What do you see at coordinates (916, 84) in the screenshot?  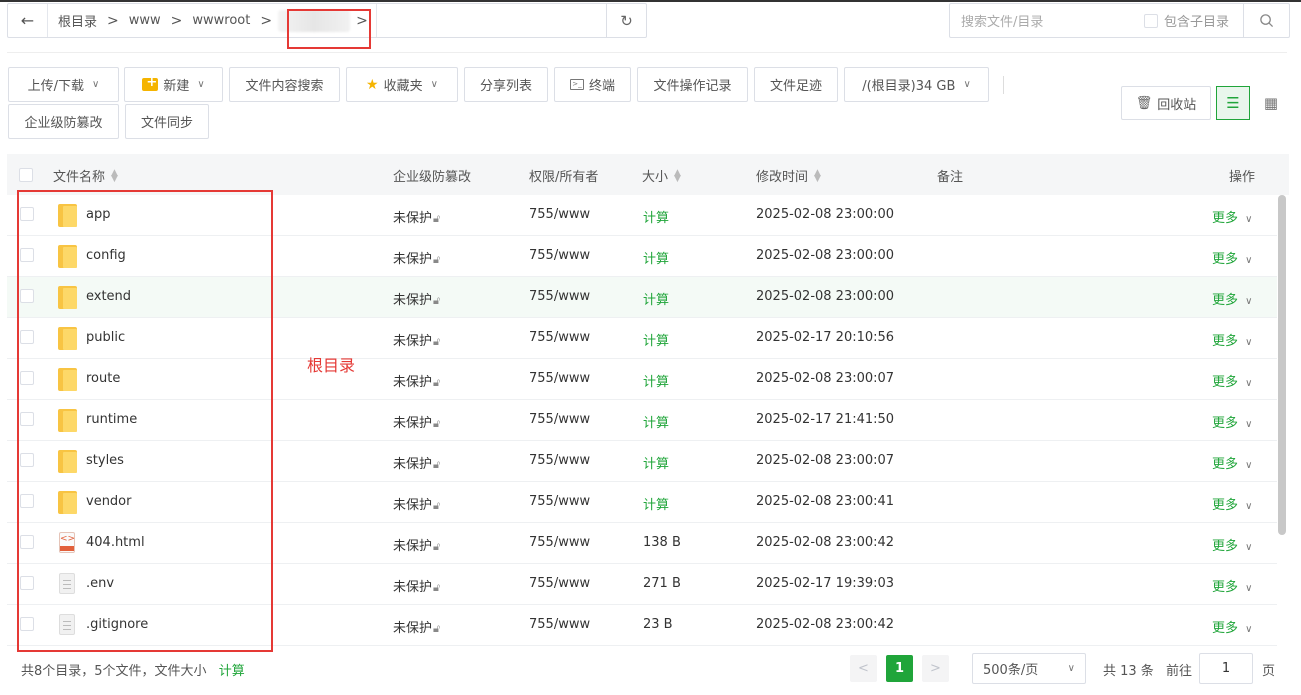 I see `disk-selector: /(根目录)34 GB ∨` at bounding box center [916, 84].